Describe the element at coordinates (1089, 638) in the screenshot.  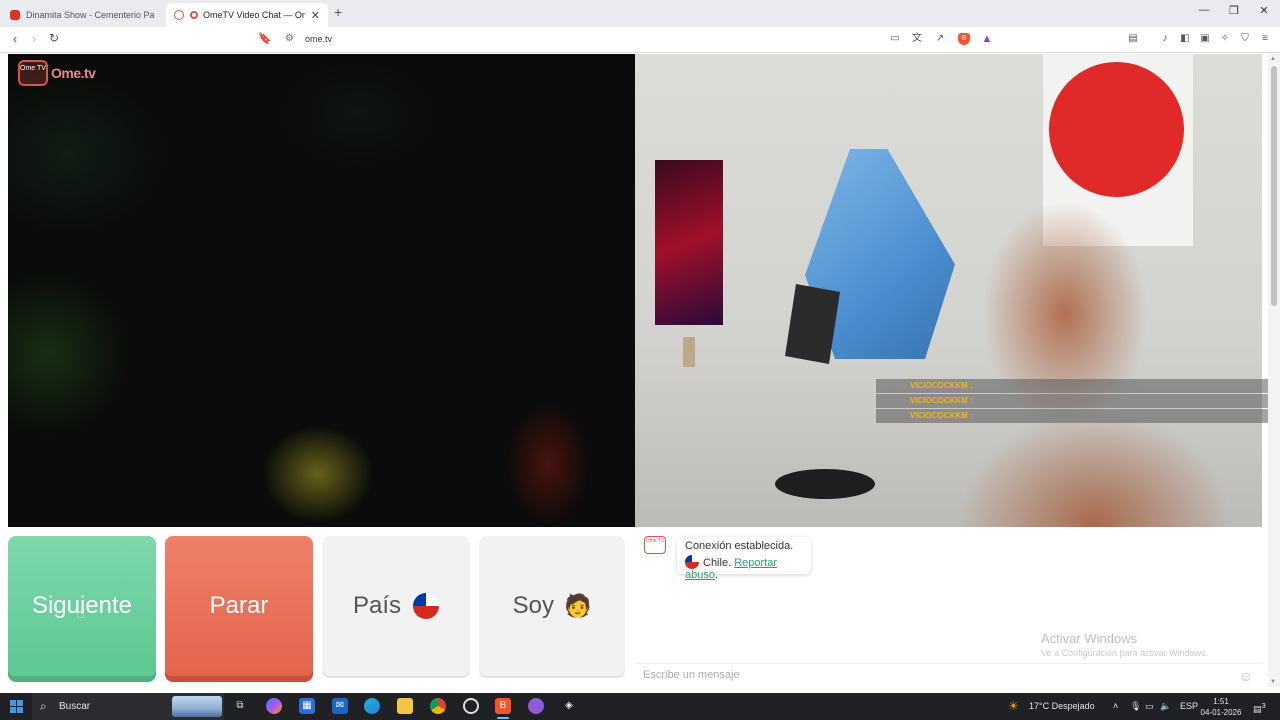
I see `windows-activation-title: Activar Windows` at that location.